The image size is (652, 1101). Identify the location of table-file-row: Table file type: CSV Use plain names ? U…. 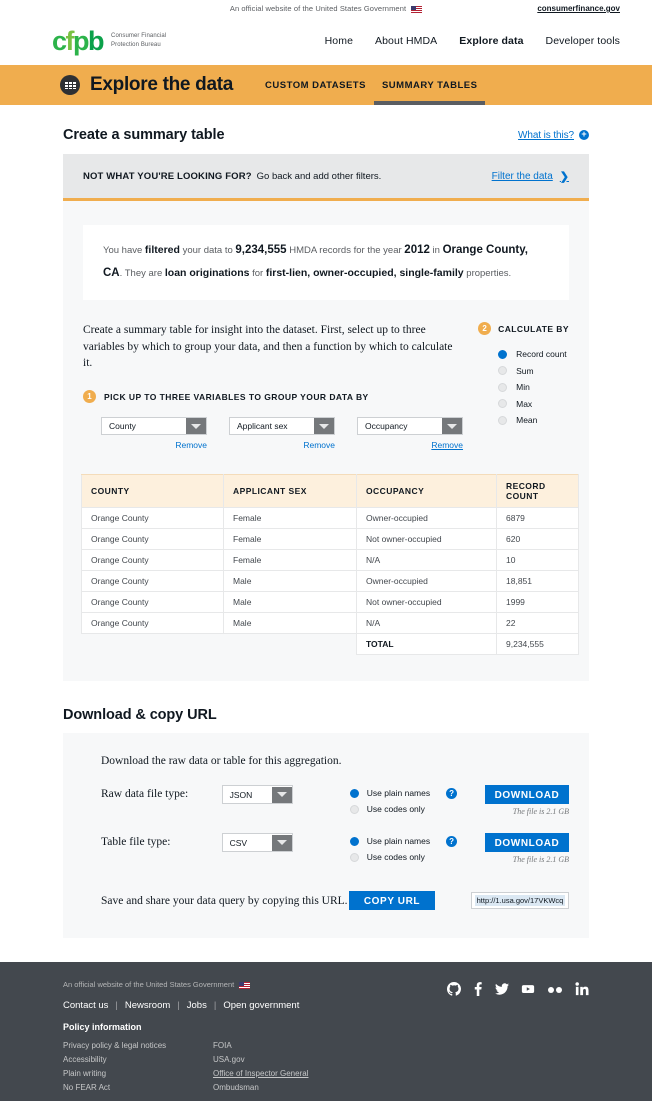
(335, 849).